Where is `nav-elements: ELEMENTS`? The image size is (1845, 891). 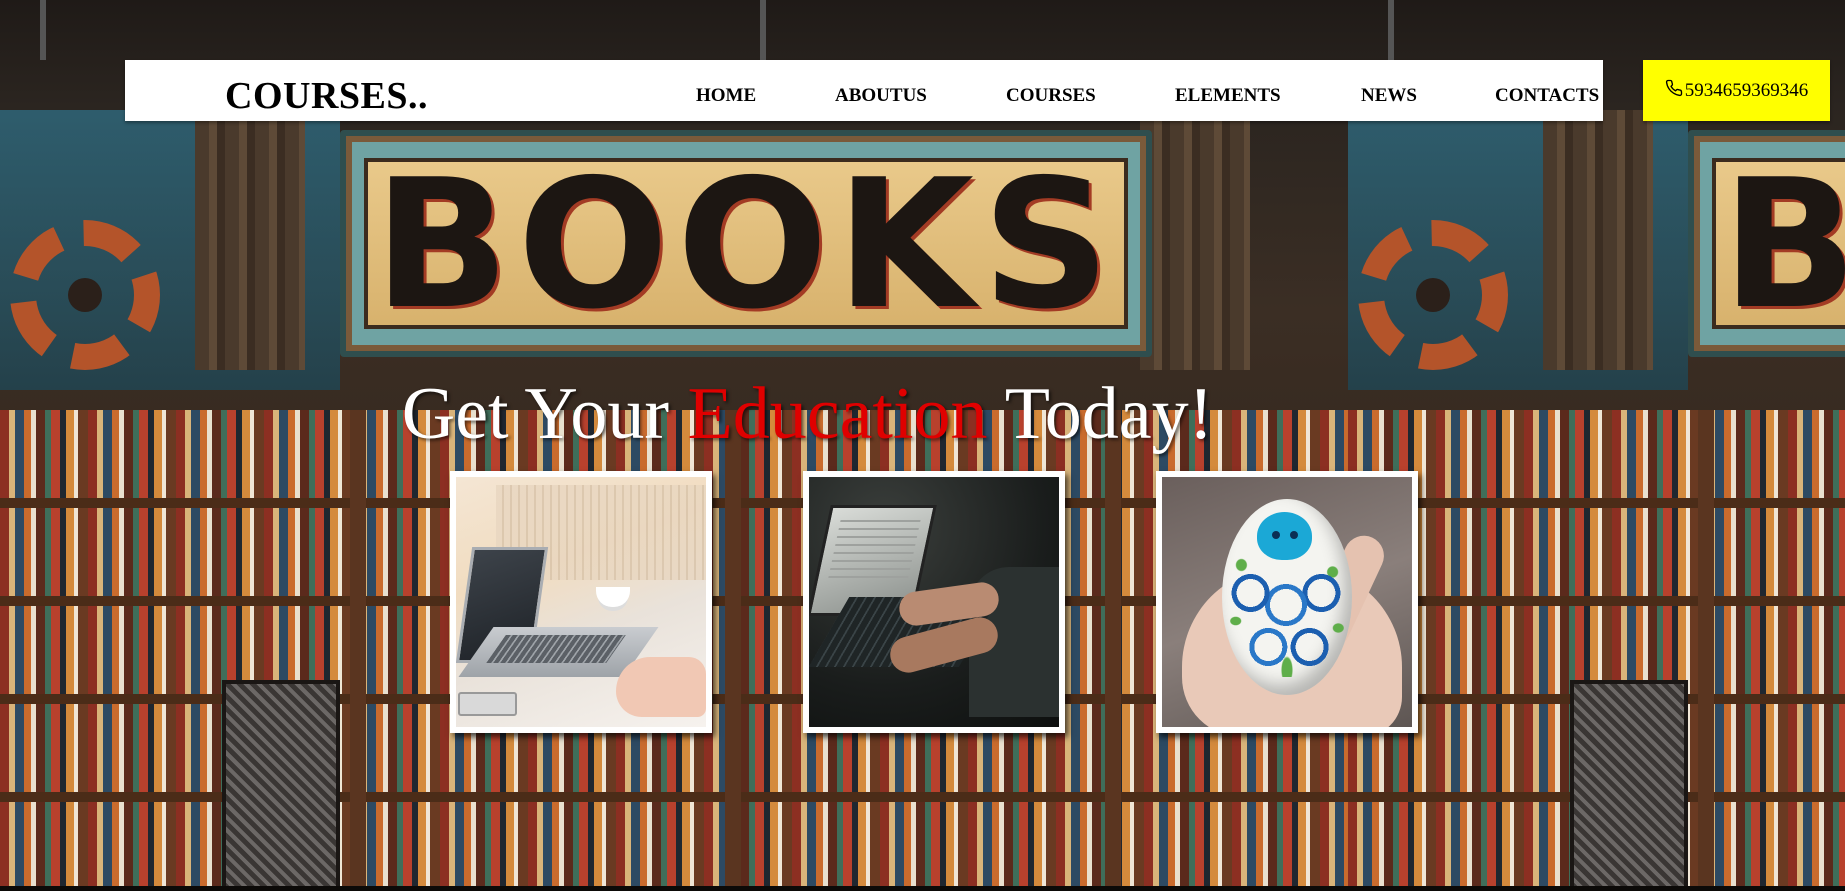 nav-elements: ELEMENTS is located at coordinates (1228, 96).